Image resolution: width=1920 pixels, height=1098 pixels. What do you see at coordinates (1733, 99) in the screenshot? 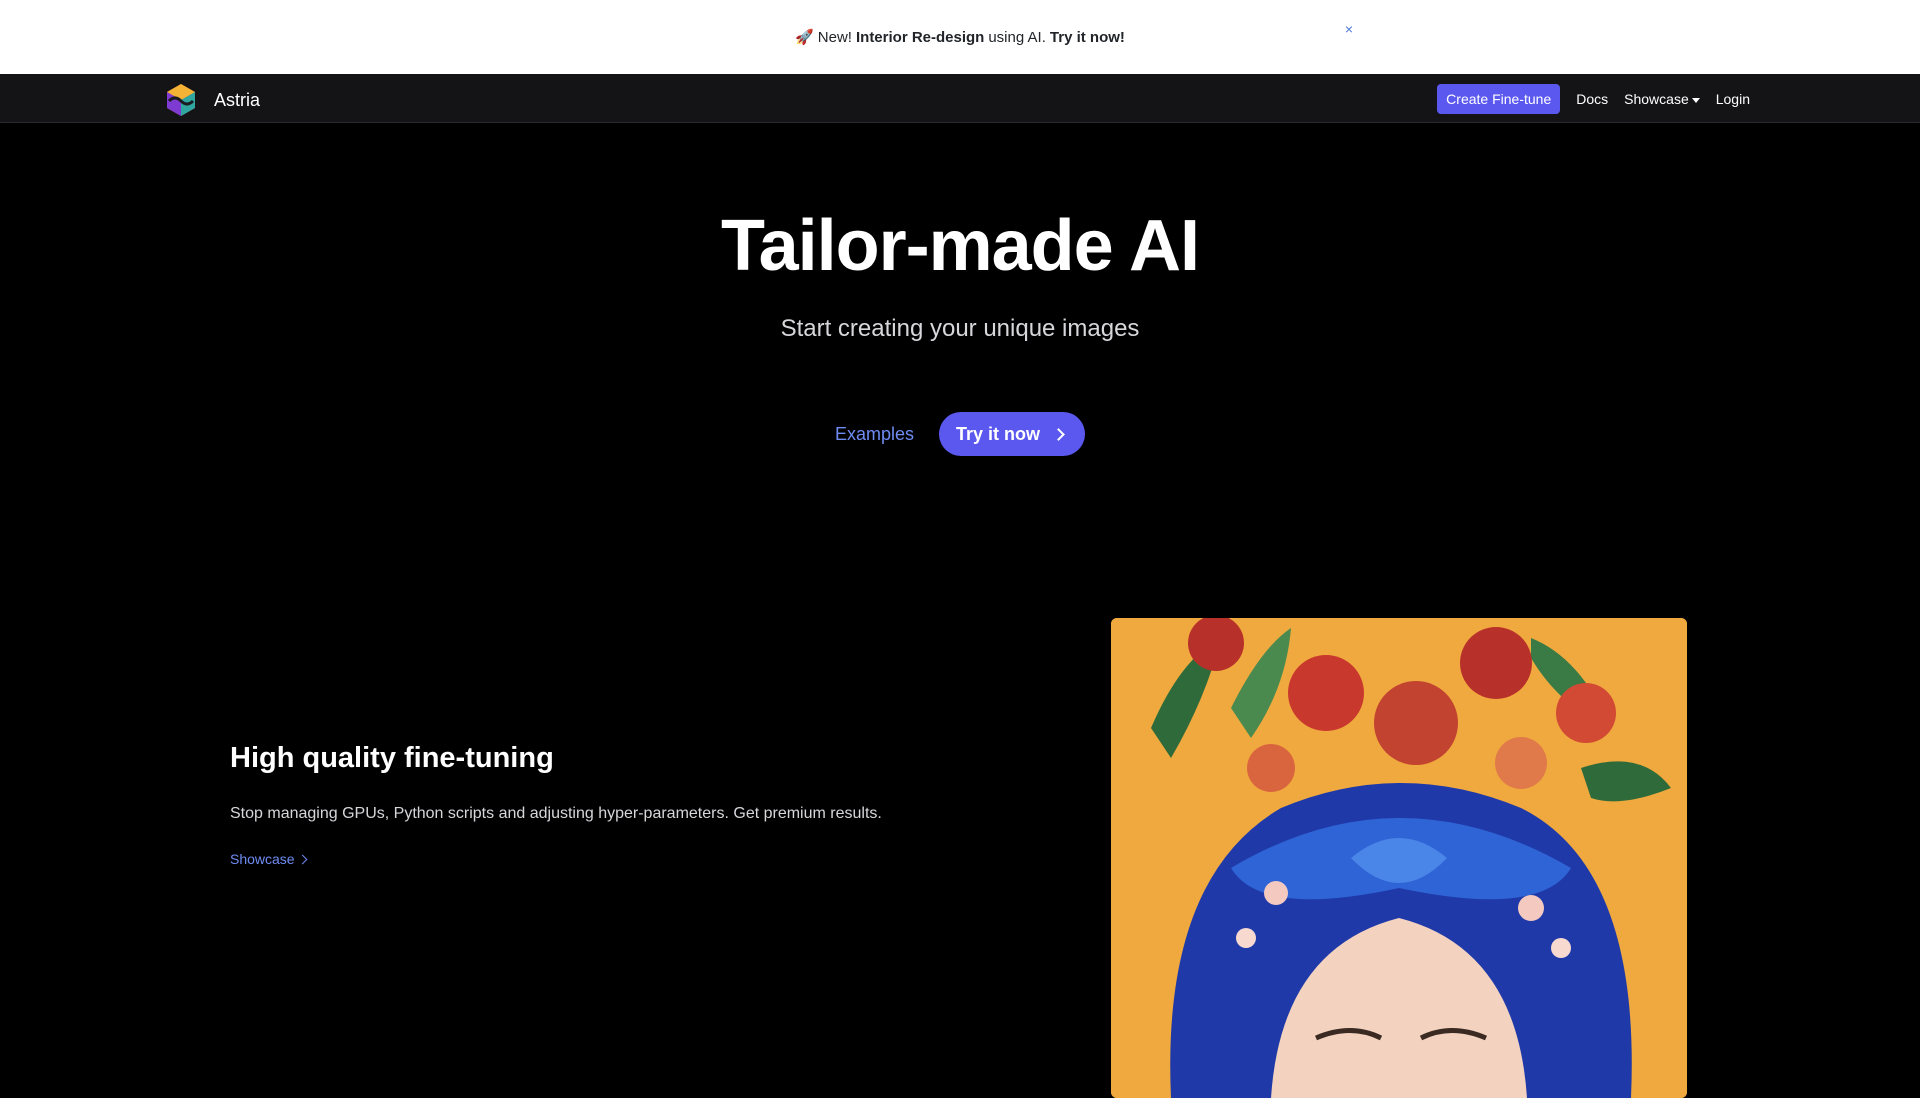
I see `nav-login-link: Login` at bounding box center [1733, 99].